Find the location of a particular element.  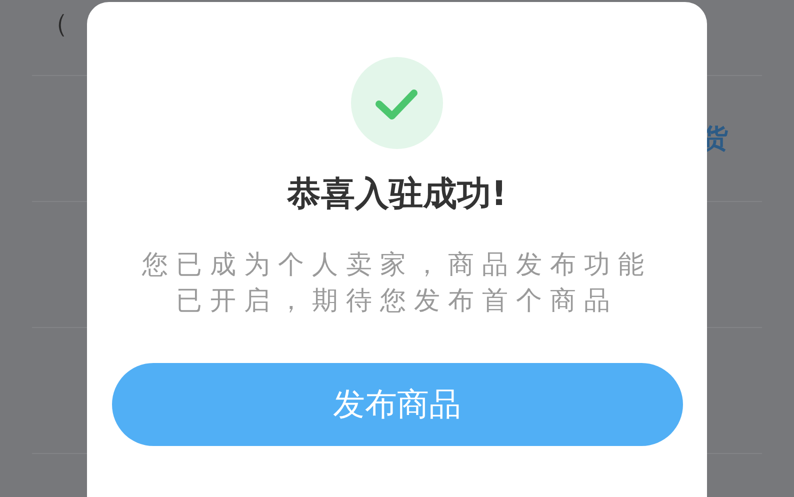

dialog-message: 您已成为个人卖家，商品发布功能已开启，期待您发布首个商品 is located at coordinates (397, 283).